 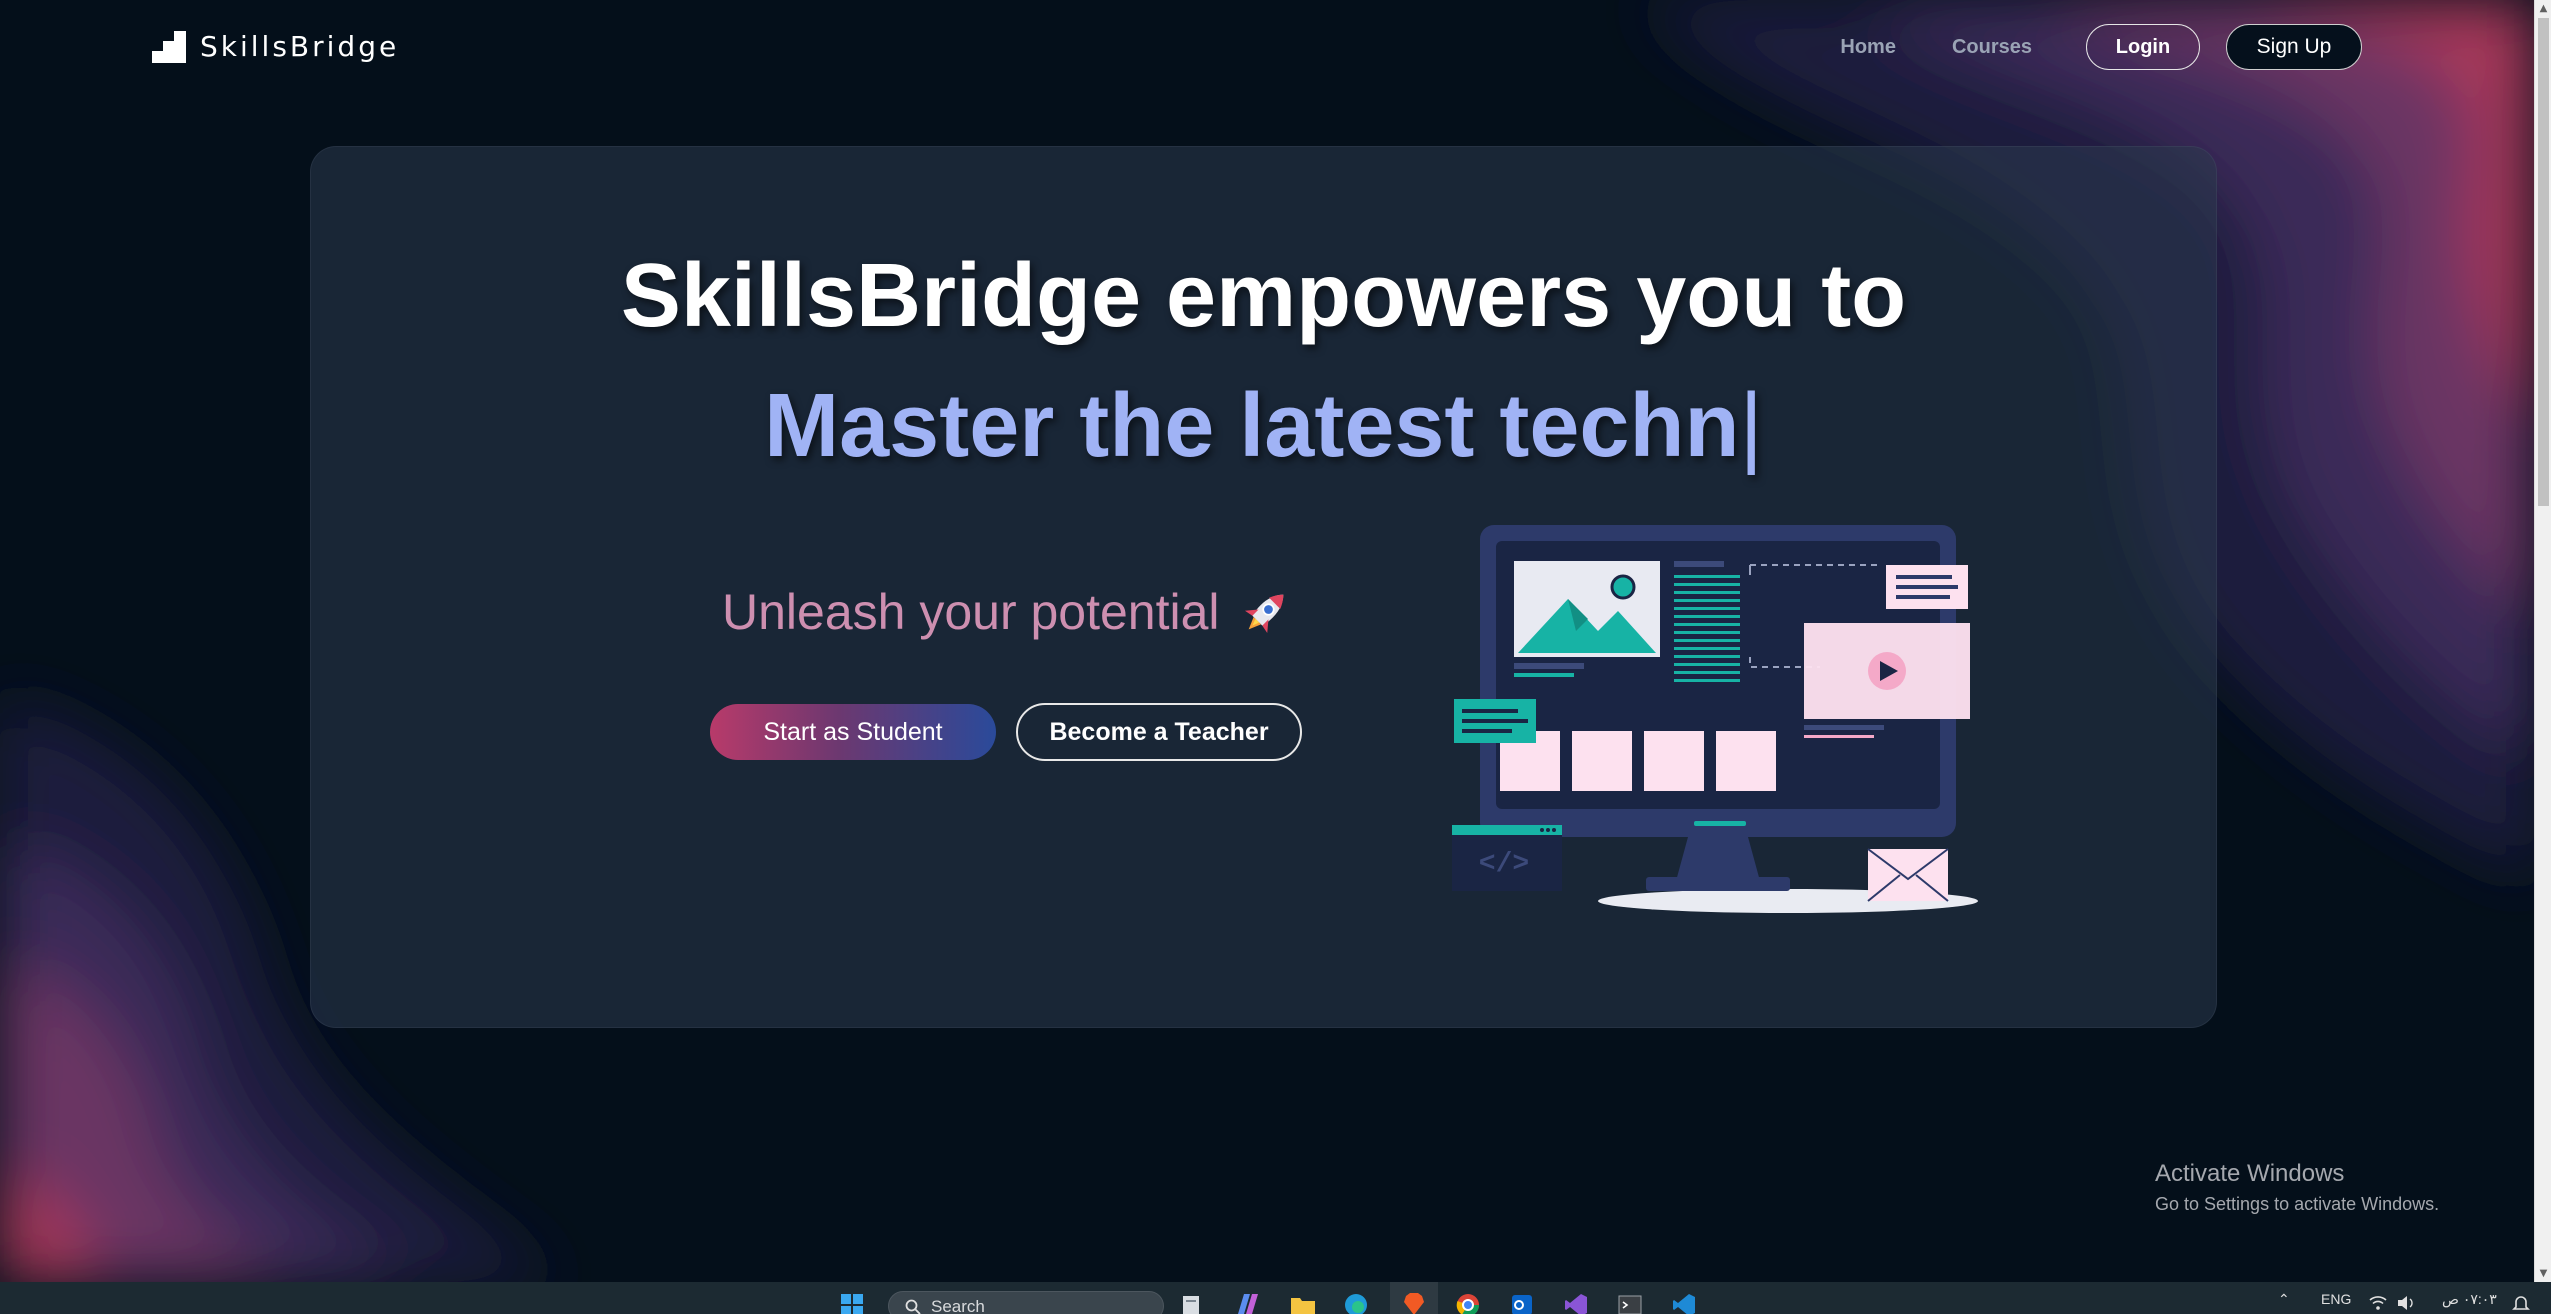 What do you see at coordinates (2250, 1173) in the screenshot?
I see `watermark-title: Activate Windows` at bounding box center [2250, 1173].